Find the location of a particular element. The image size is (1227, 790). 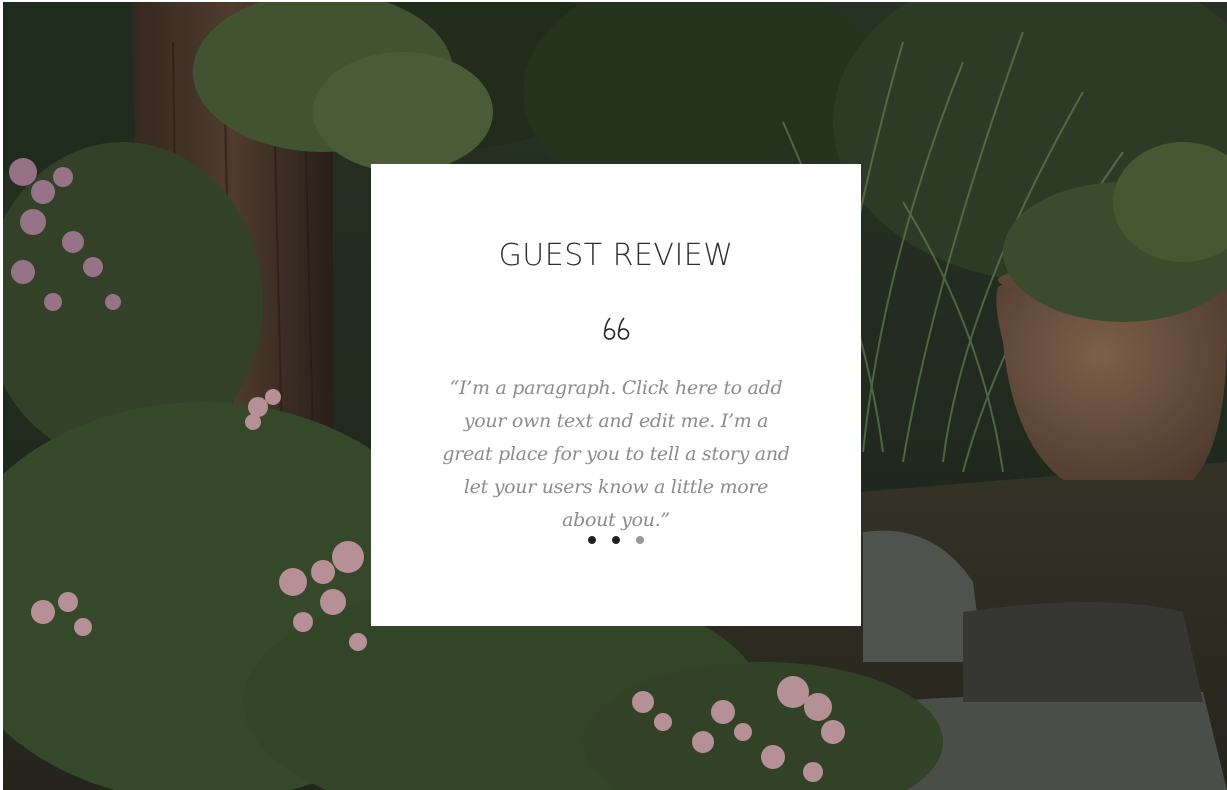

quote-mark-icon is located at coordinates (616, 328).